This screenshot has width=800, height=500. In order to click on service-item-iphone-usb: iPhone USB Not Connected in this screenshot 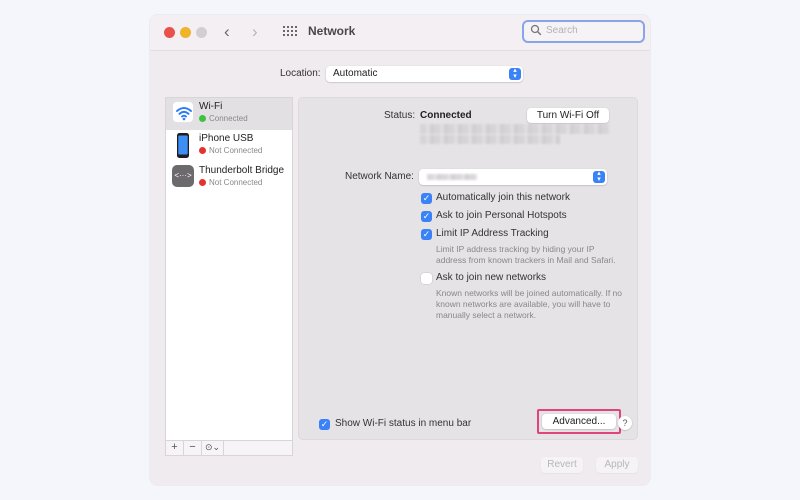, I will do `click(229, 146)`.